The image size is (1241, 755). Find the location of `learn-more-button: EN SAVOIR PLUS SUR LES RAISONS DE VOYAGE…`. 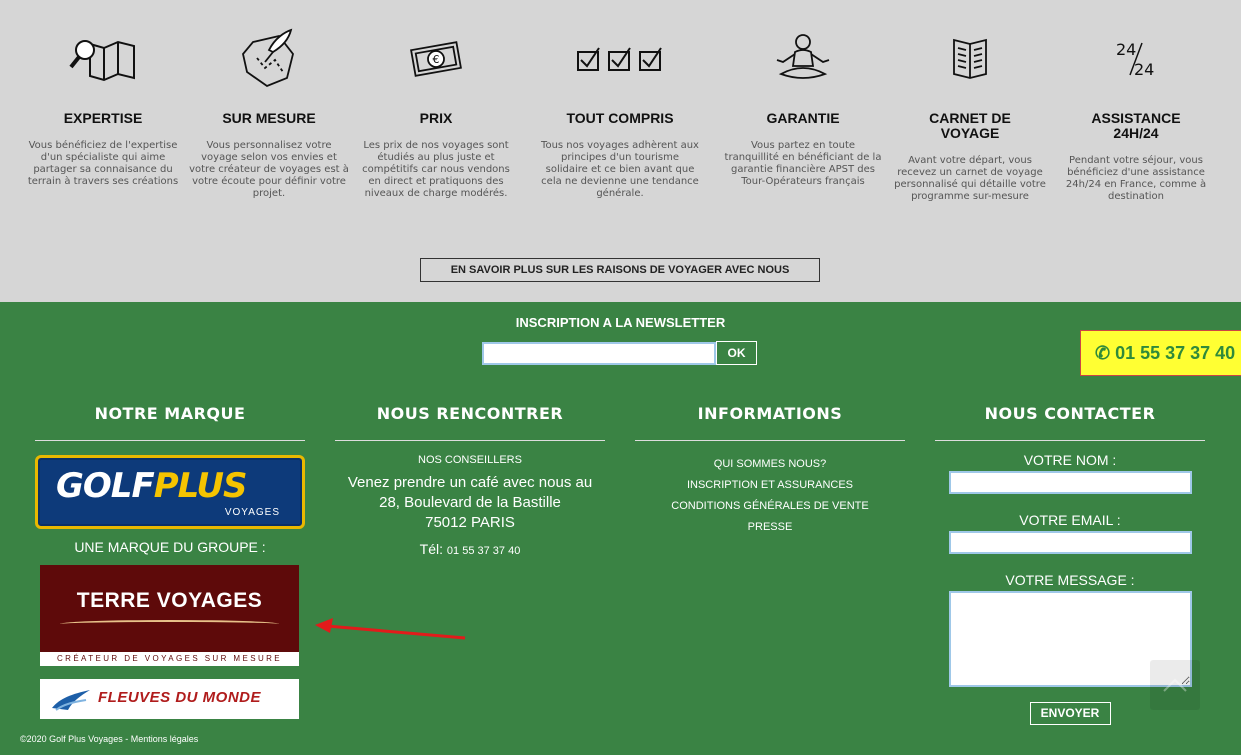

learn-more-button: EN SAVOIR PLUS SUR LES RAISONS DE VOYAGE… is located at coordinates (620, 270).